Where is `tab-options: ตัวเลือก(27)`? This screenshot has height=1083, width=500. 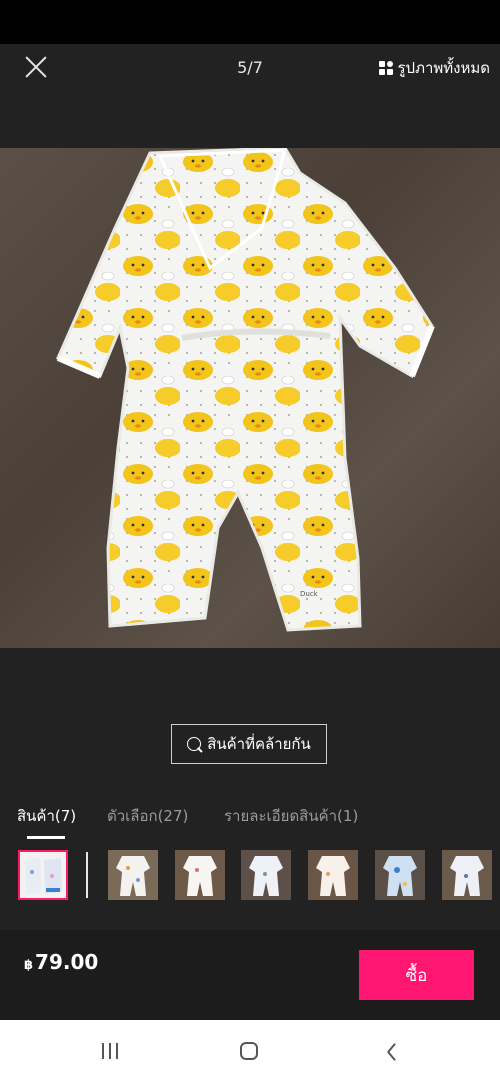 tab-options: ตัวเลือก(27) is located at coordinates (147, 816).